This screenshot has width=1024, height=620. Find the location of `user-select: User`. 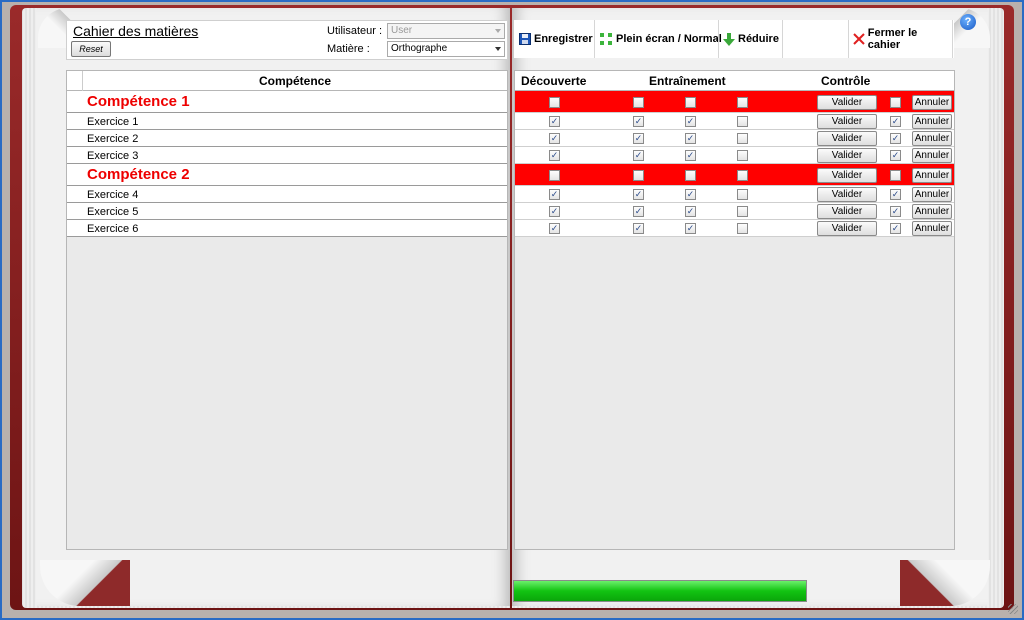

user-select: User is located at coordinates (446, 31).